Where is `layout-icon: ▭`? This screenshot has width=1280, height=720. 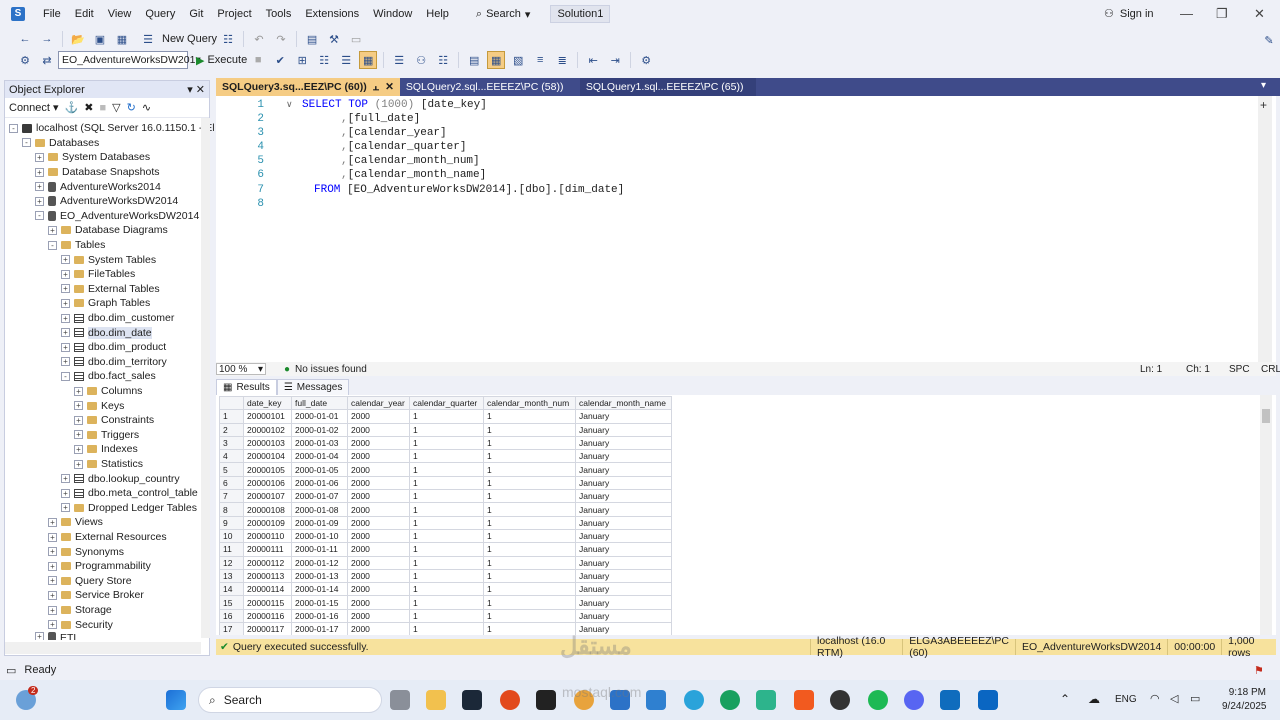
layout-icon: ▭ is located at coordinates (356, 39).